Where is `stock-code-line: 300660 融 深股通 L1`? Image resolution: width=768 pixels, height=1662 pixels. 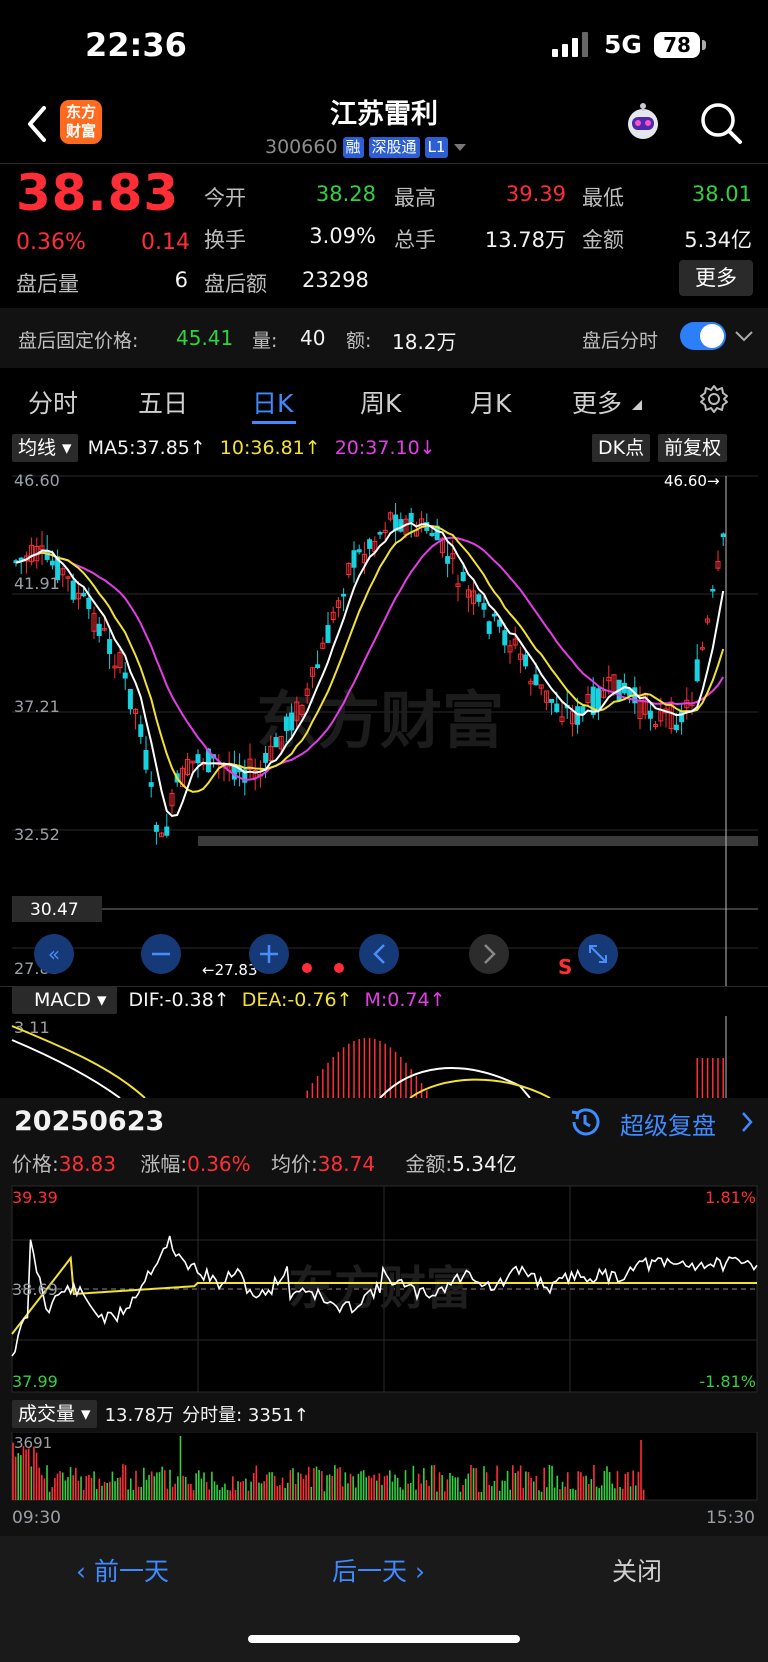
stock-code-line: 300660 融 深股通 L1 is located at coordinates (366, 147).